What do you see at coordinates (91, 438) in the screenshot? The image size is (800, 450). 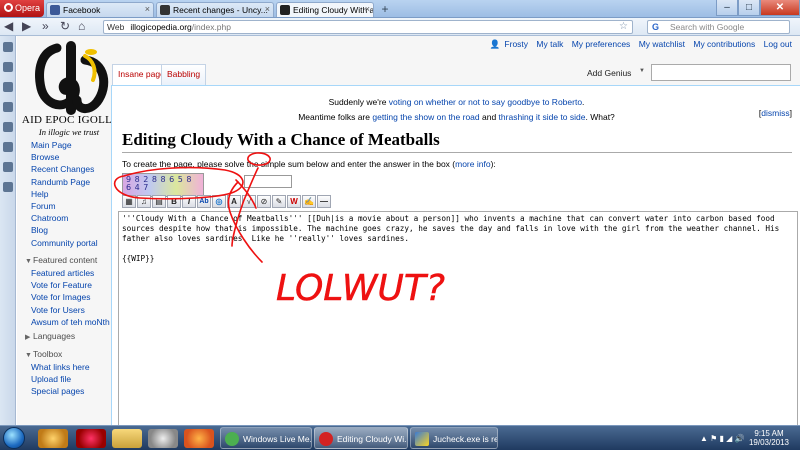 I see `pushpin-icon` at bounding box center [91, 438].